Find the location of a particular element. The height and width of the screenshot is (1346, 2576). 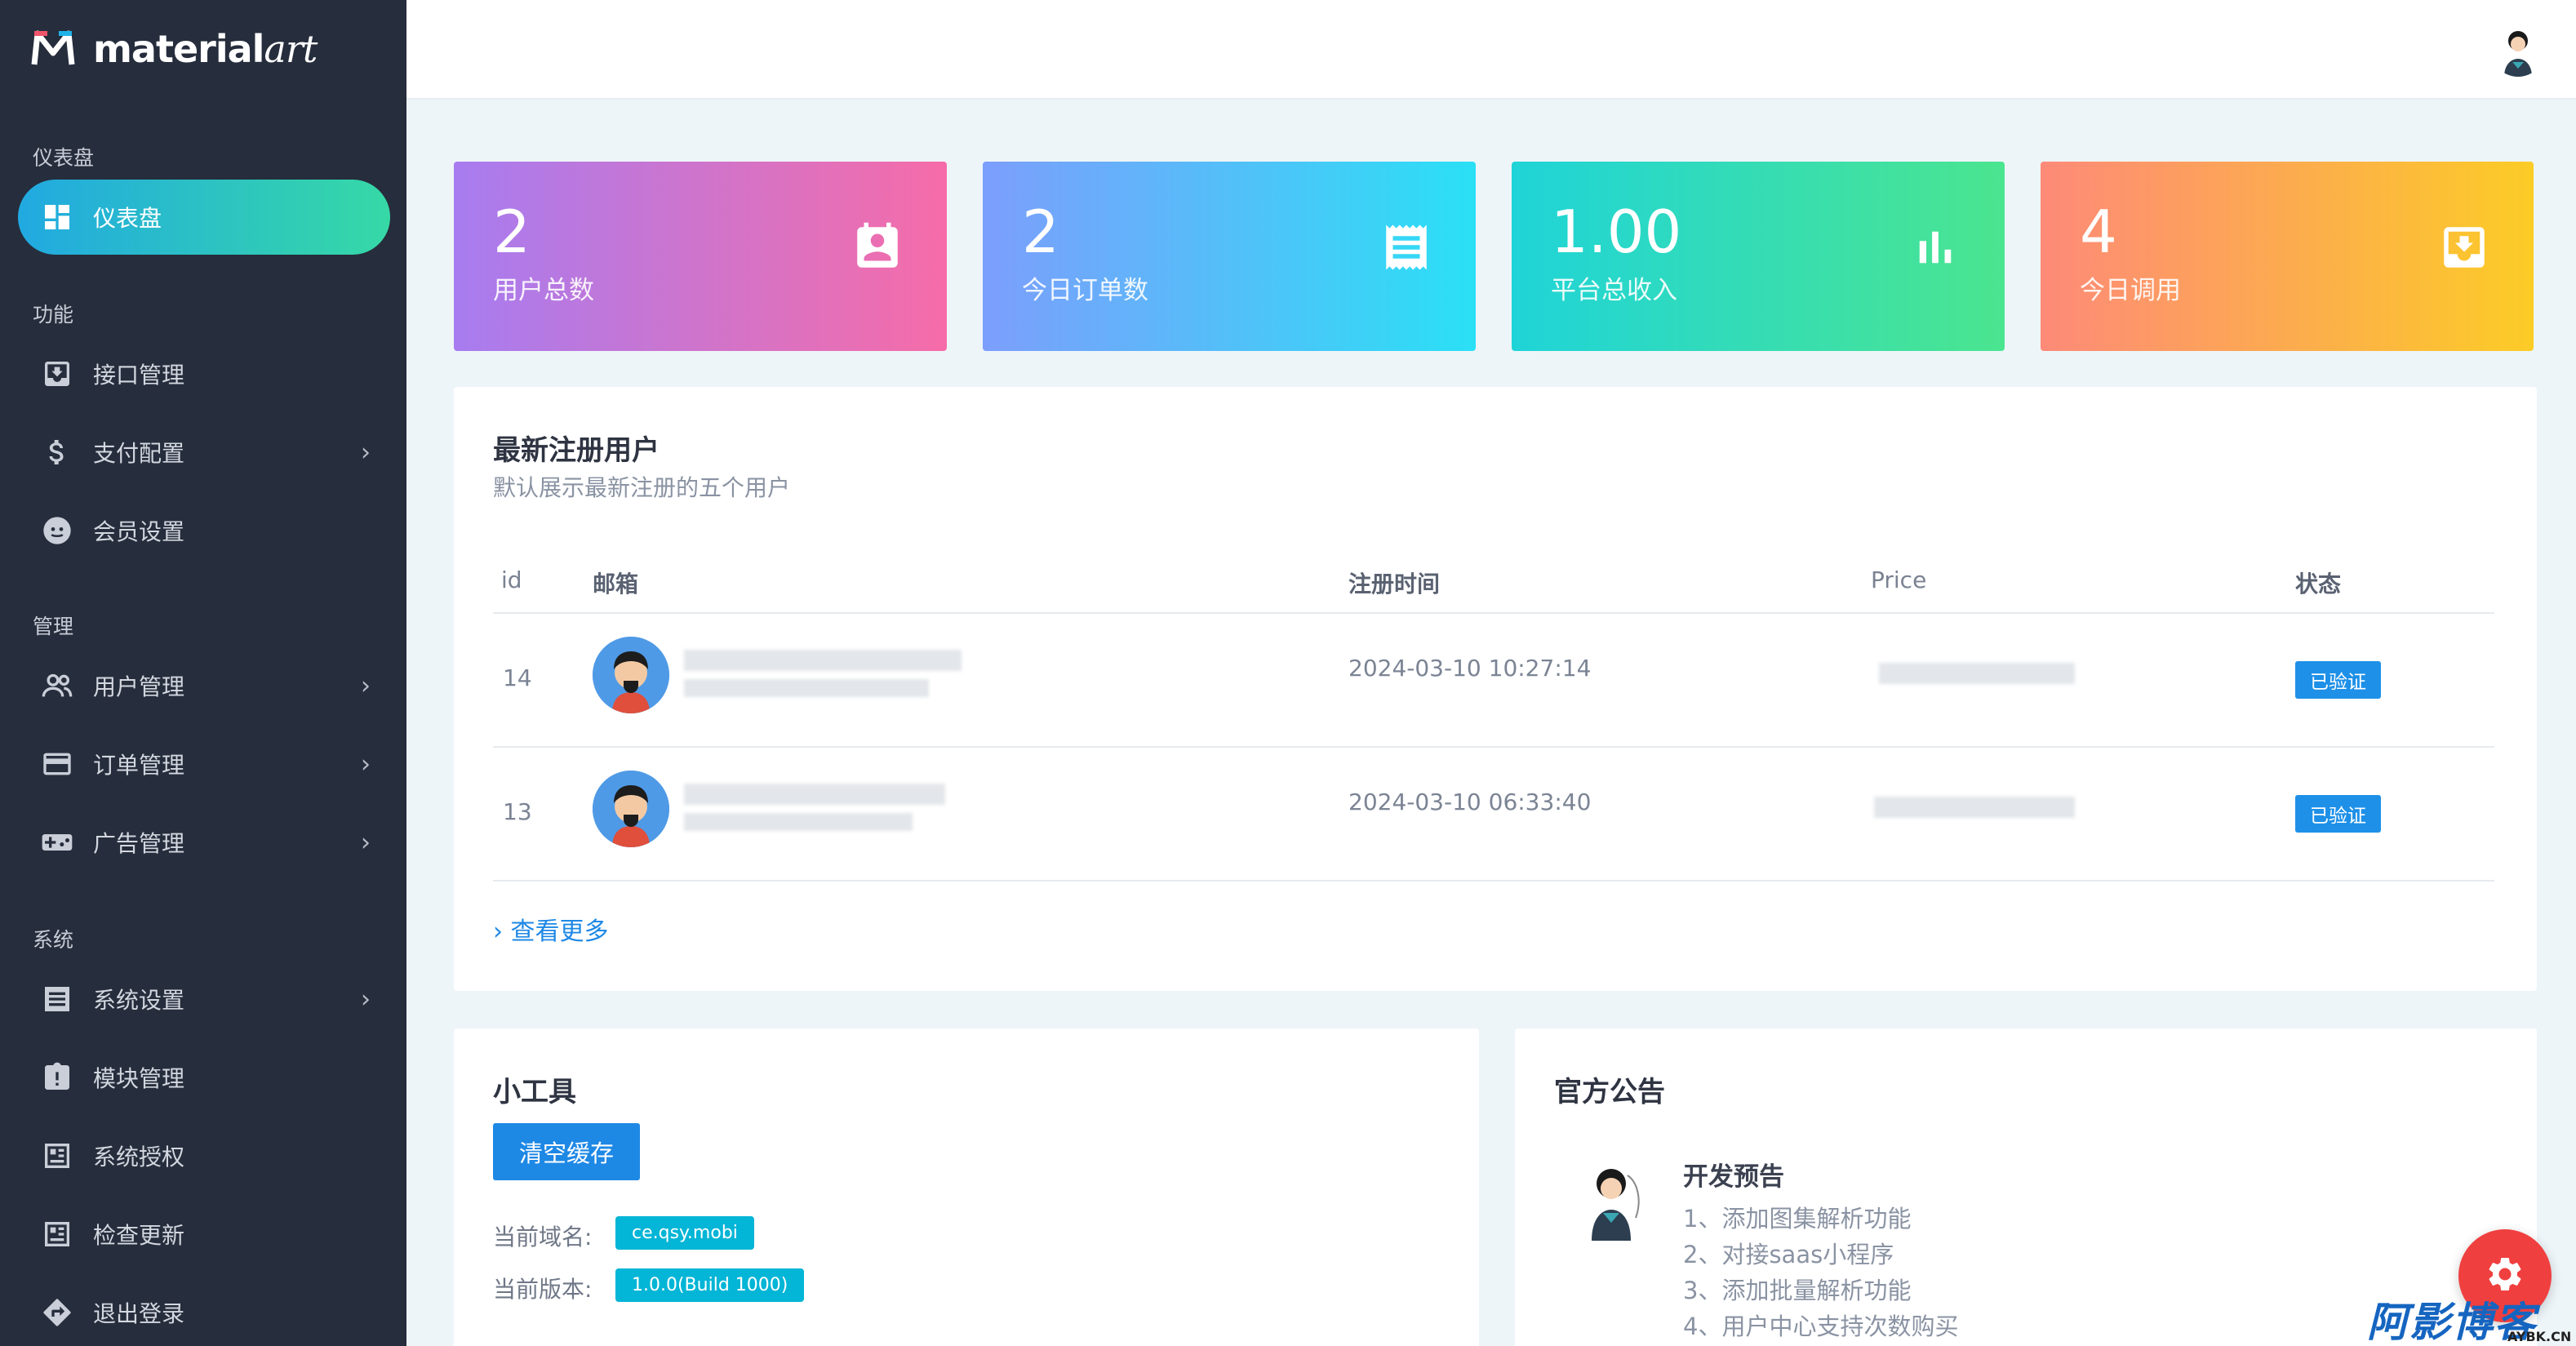

nav-section-management: 管理 is located at coordinates (53, 627).